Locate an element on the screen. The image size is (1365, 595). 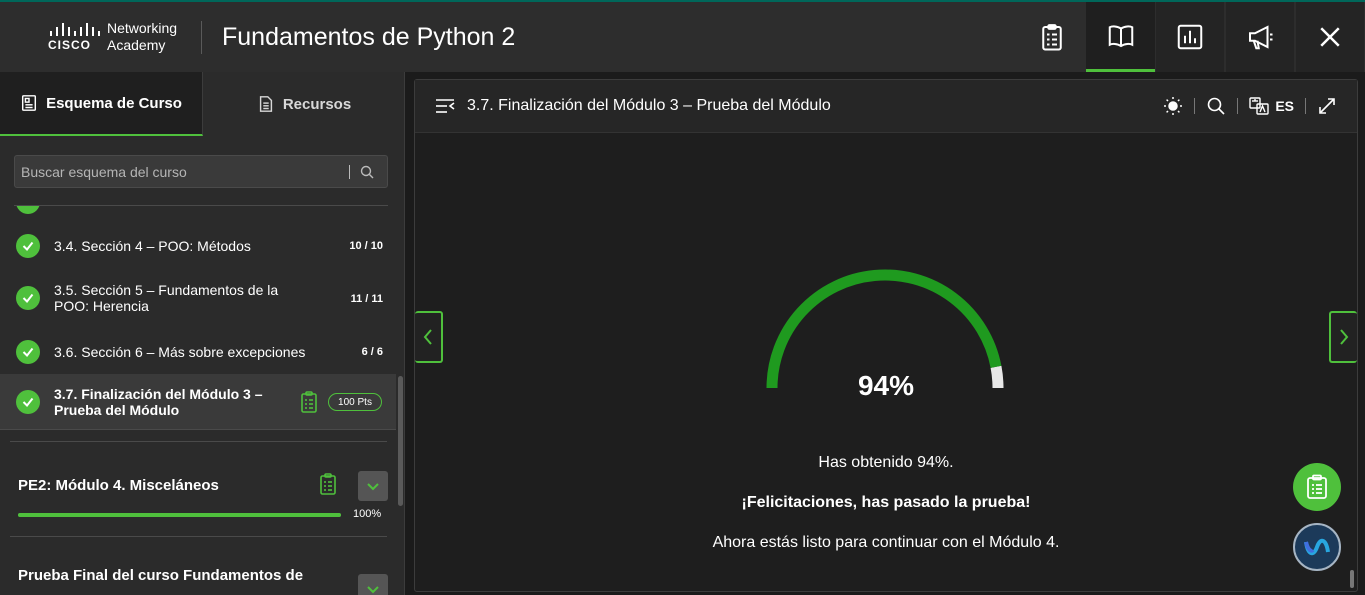
outline-item-3-4: 3.4. Sección 4 – POO: Métodos 10 / 10 is located at coordinates (198, 246).